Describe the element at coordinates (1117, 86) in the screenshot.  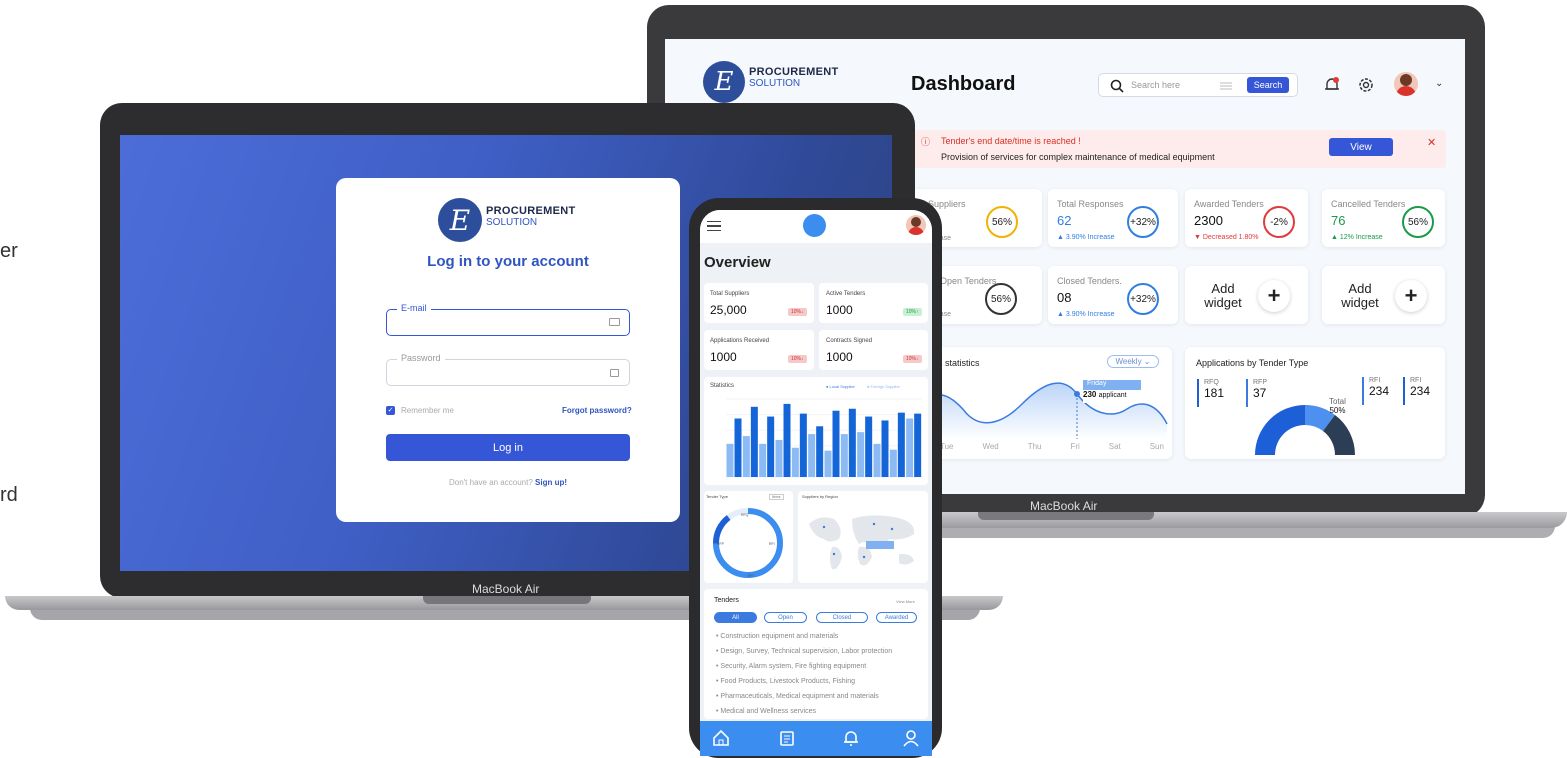
I see `search-icon` at that location.